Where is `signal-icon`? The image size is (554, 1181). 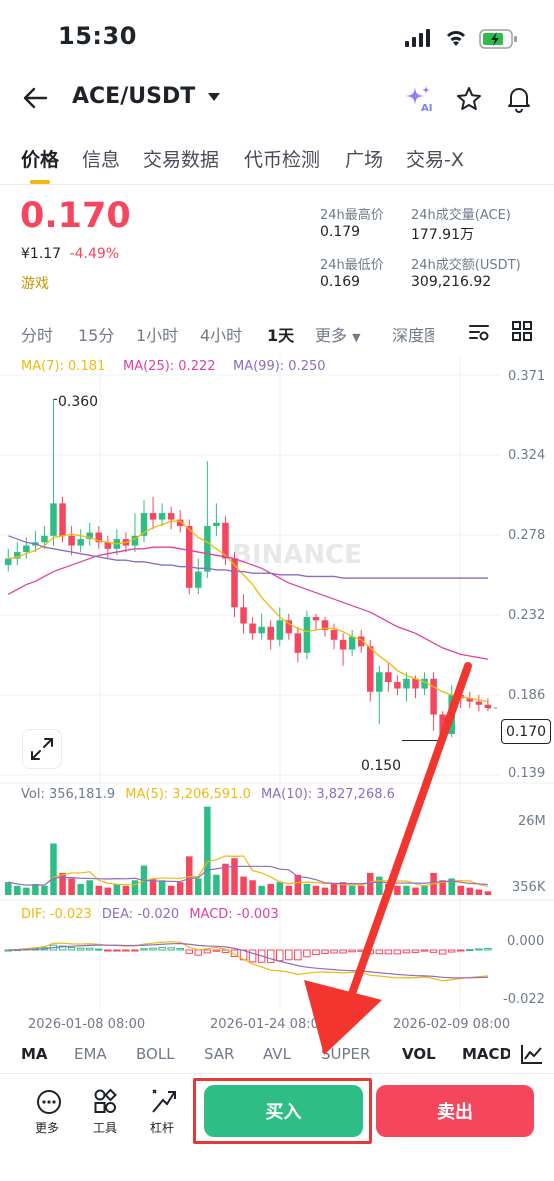
signal-icon is located at coordinates (417, 38).